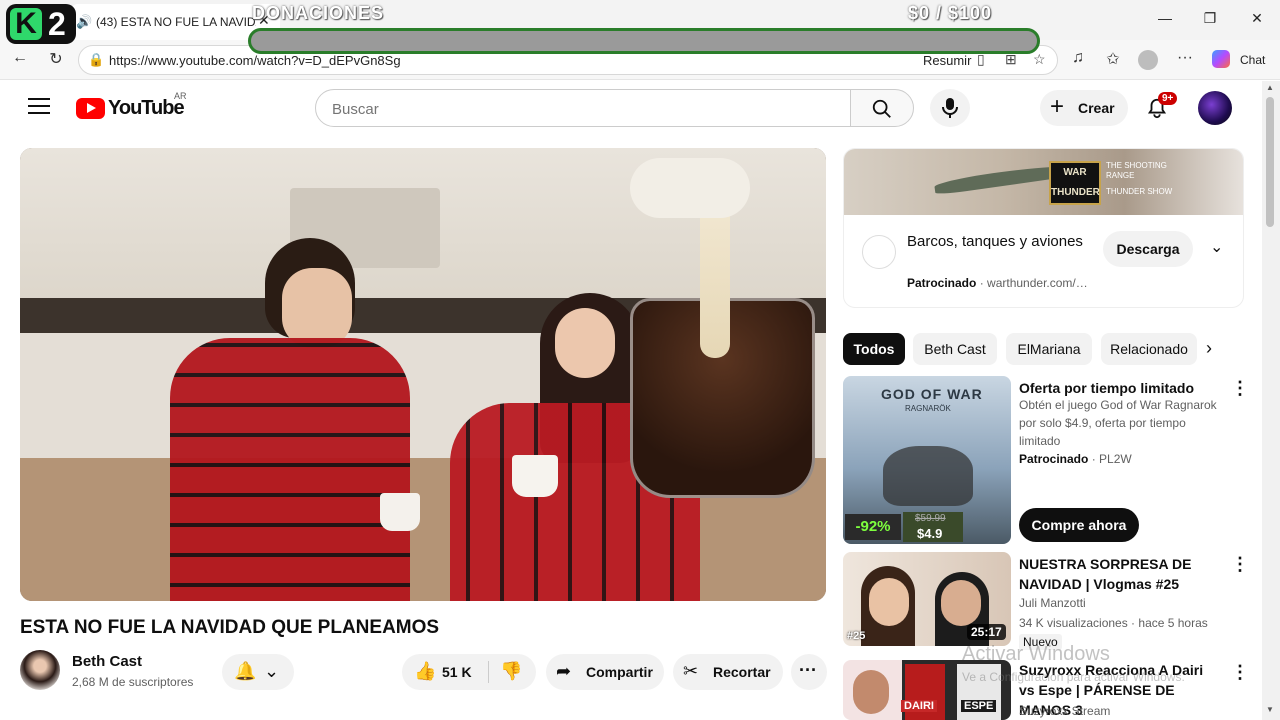 The width and height of the screenshot is (1280, 720). I want to click on clip-button: ✂ Recortar, so click(728, 672).